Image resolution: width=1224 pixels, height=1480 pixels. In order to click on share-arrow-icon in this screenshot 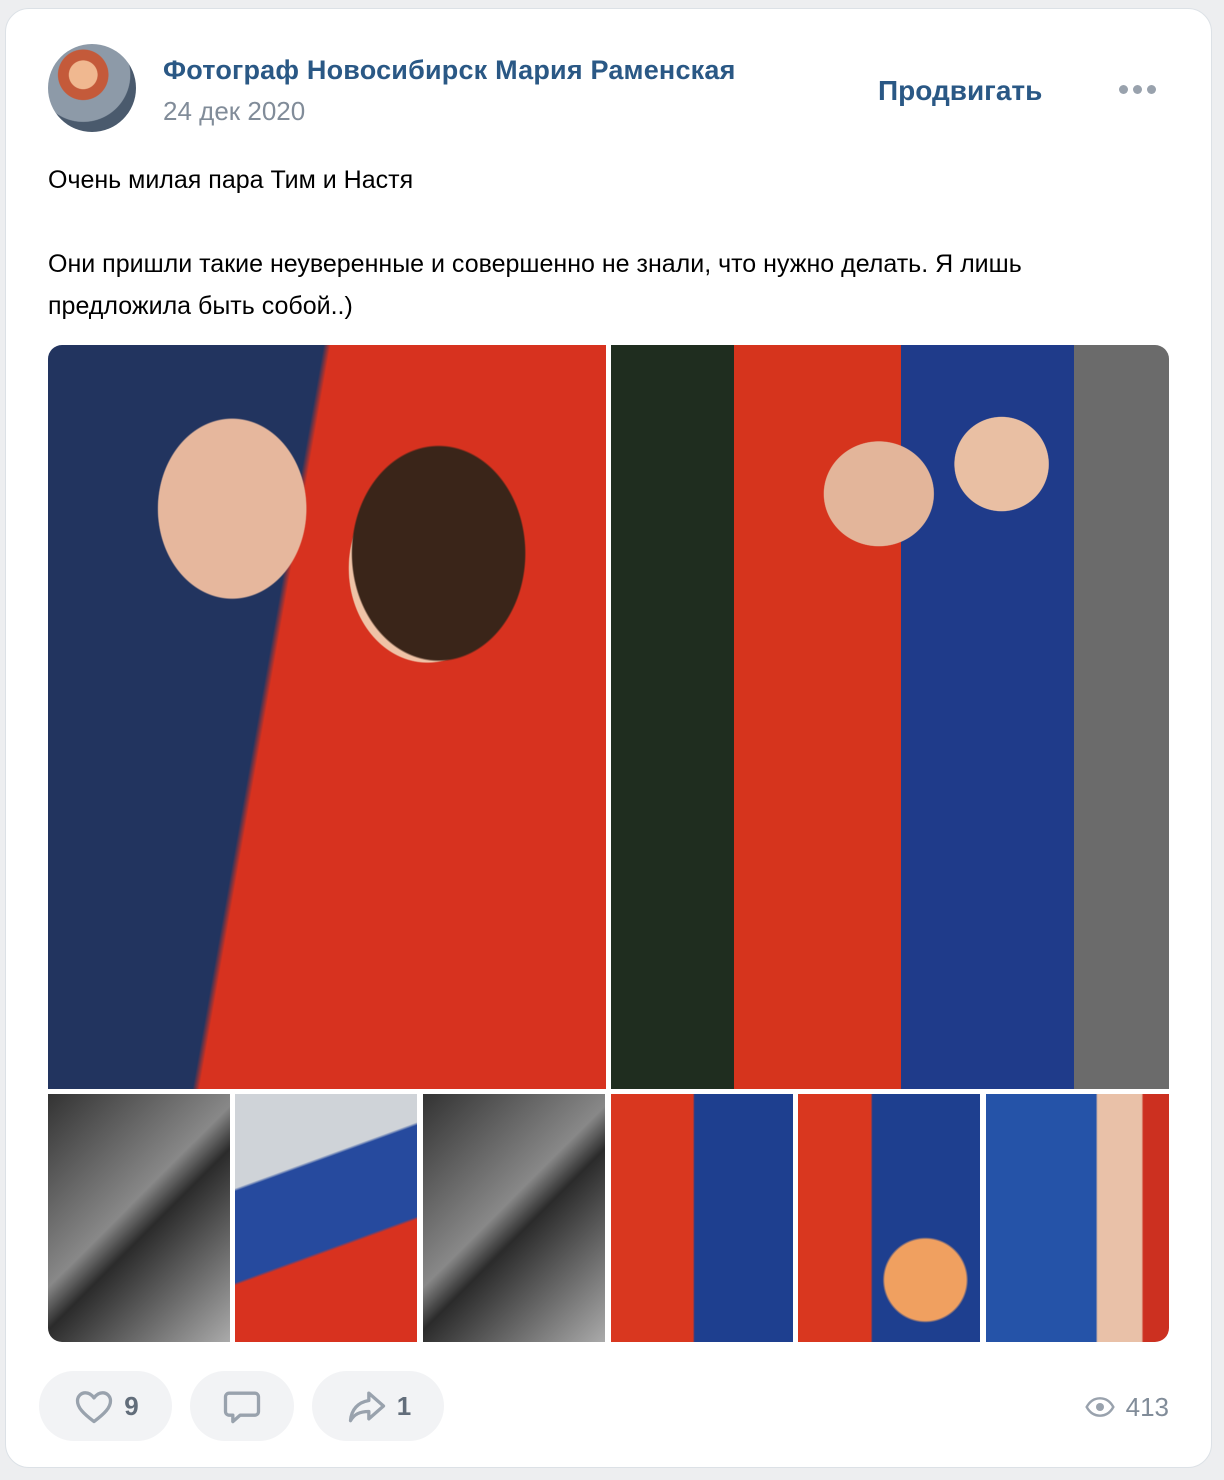, I will do `click(366, 1407)`.